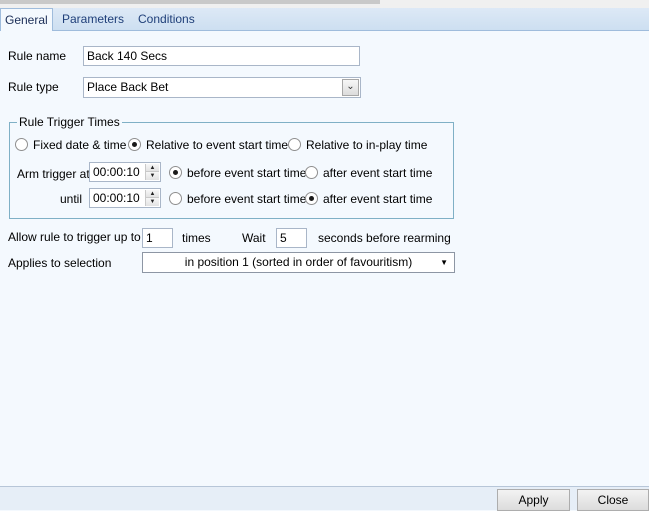 Image resolution: width=649 pixels, height=511 pixels. Describe the element at coordinates (311, 198) in the screenshot. I see `radio-until-after` at that location.